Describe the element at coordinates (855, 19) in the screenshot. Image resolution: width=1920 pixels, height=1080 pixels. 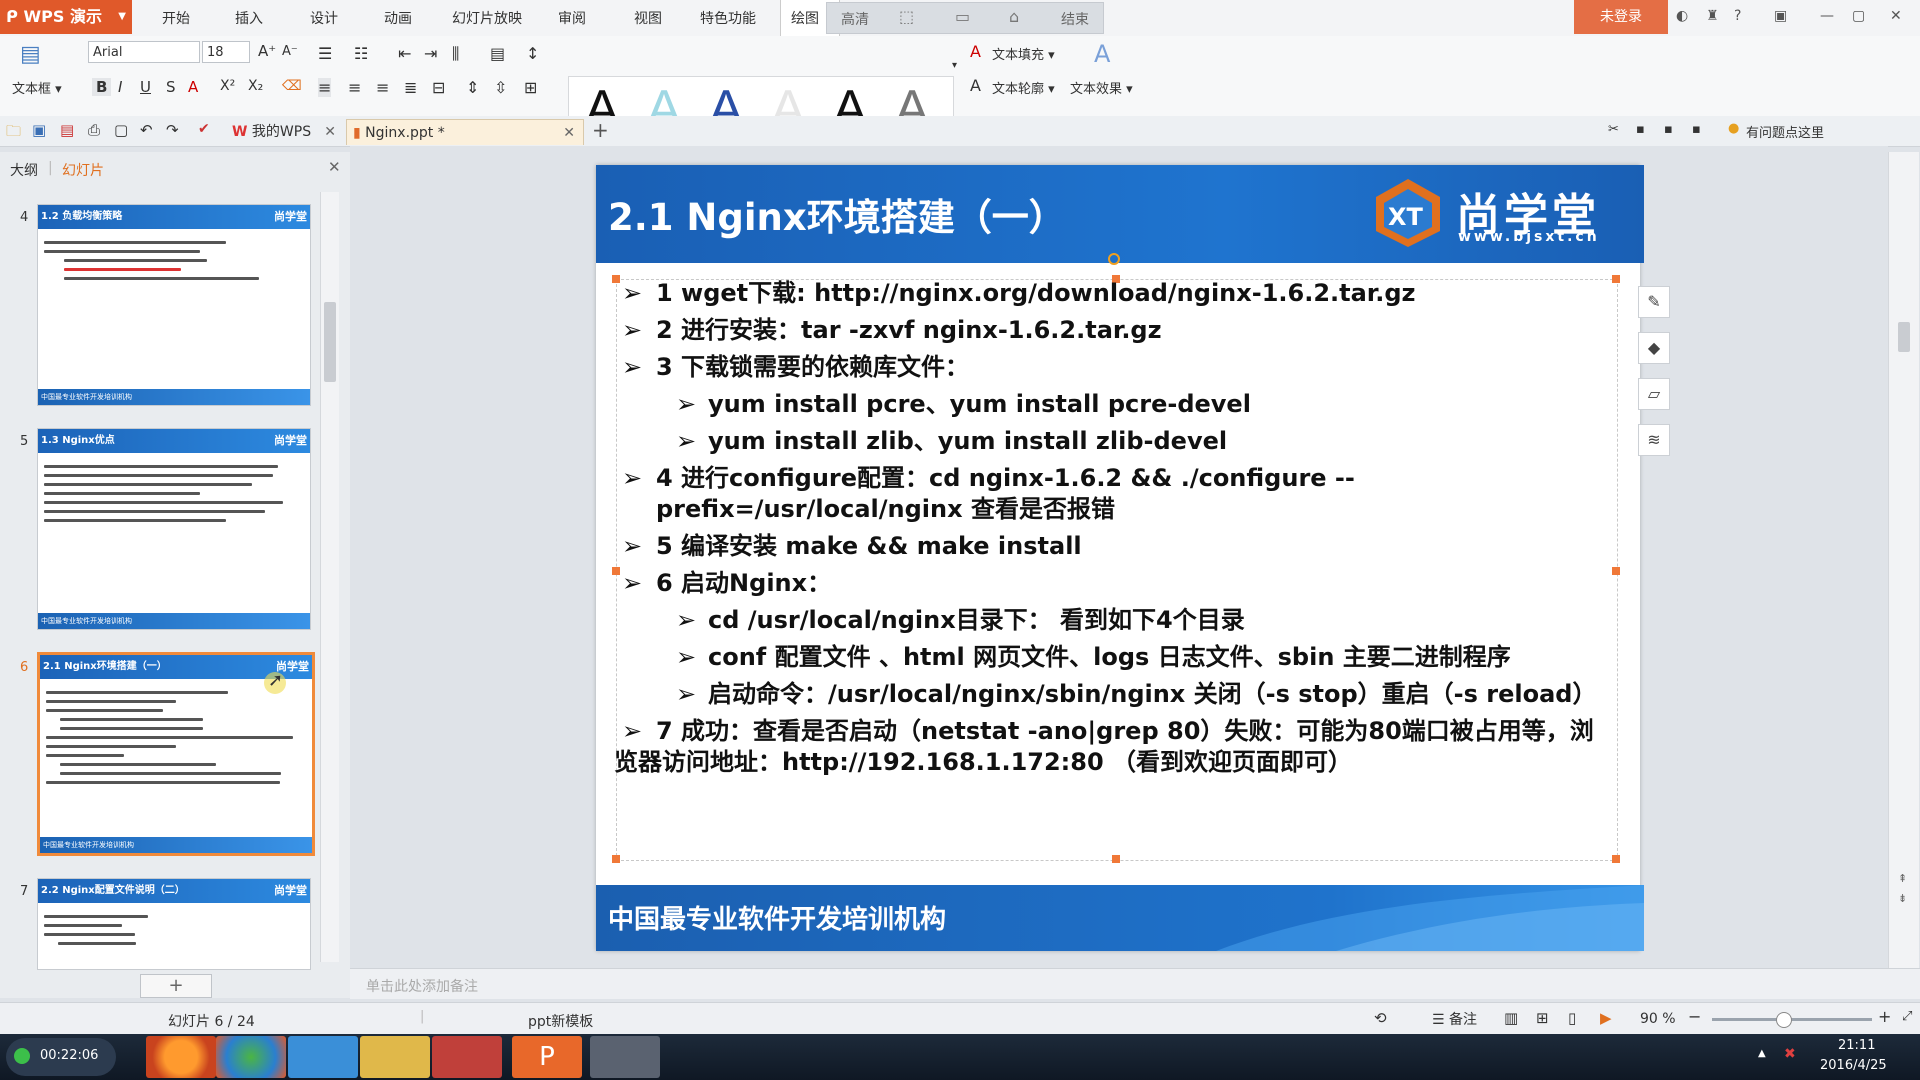
I see `hd-button: 高清` at that location.